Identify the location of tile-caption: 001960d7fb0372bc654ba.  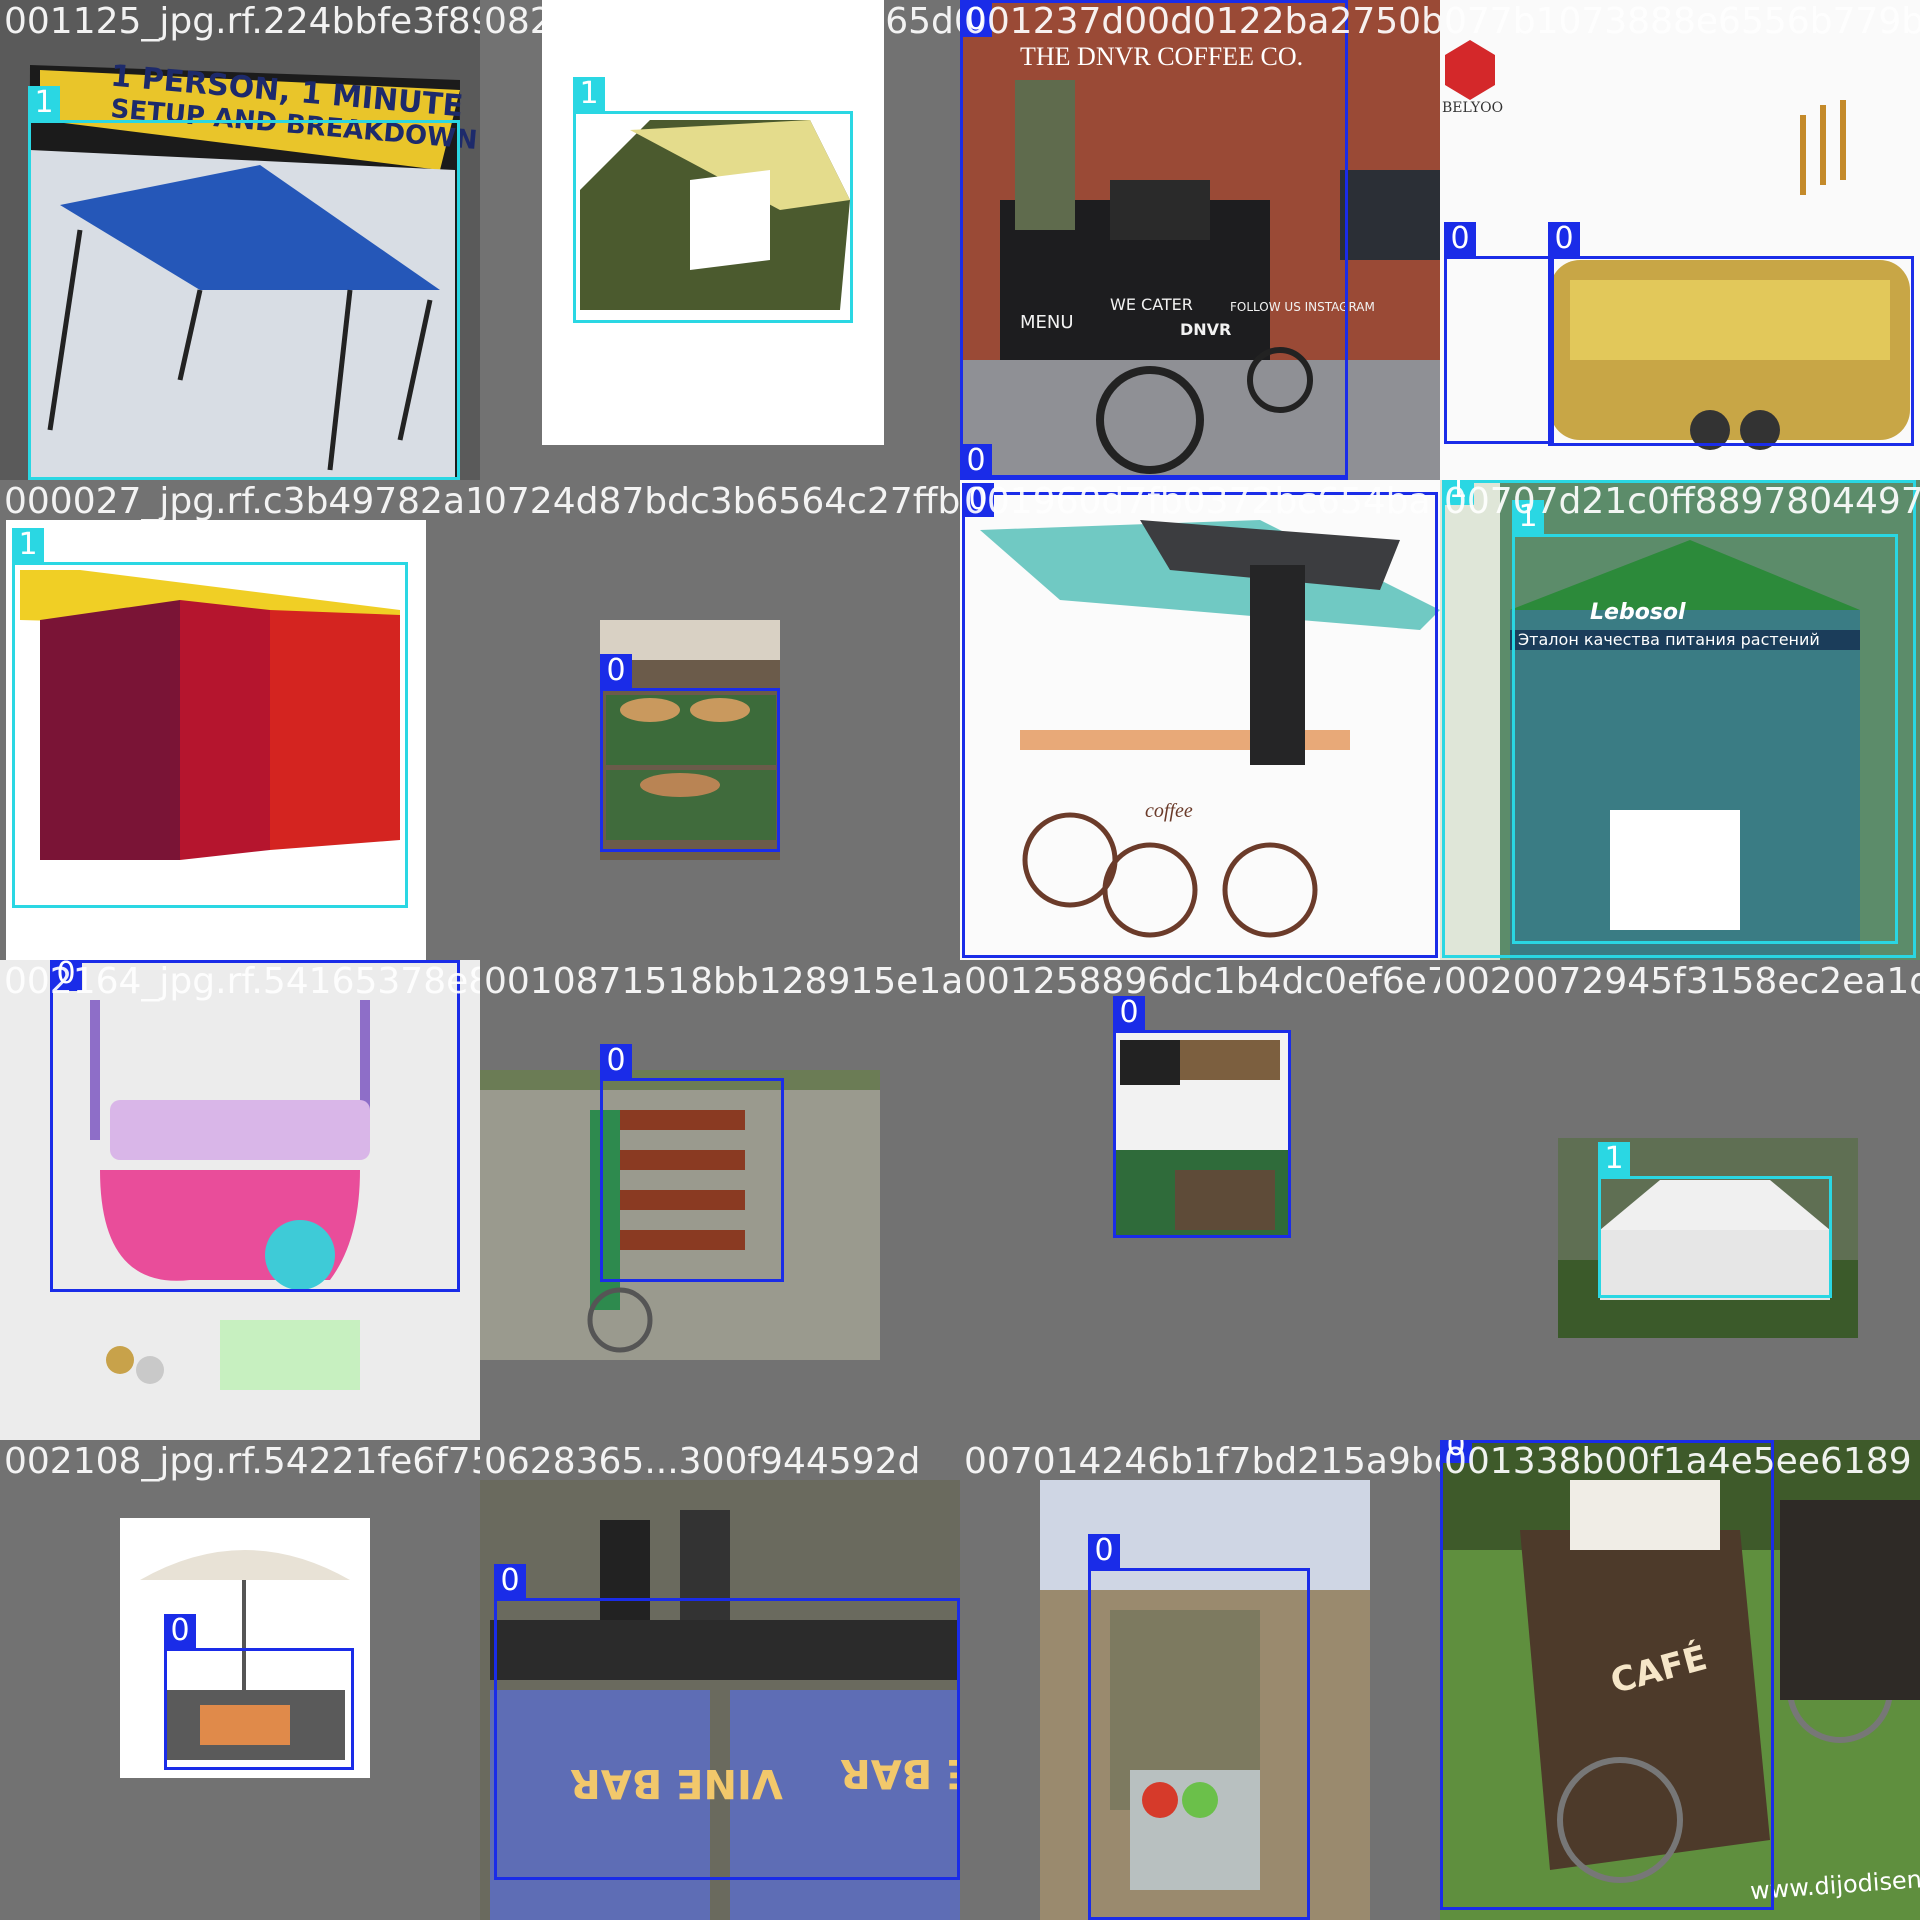
(1197, 501).